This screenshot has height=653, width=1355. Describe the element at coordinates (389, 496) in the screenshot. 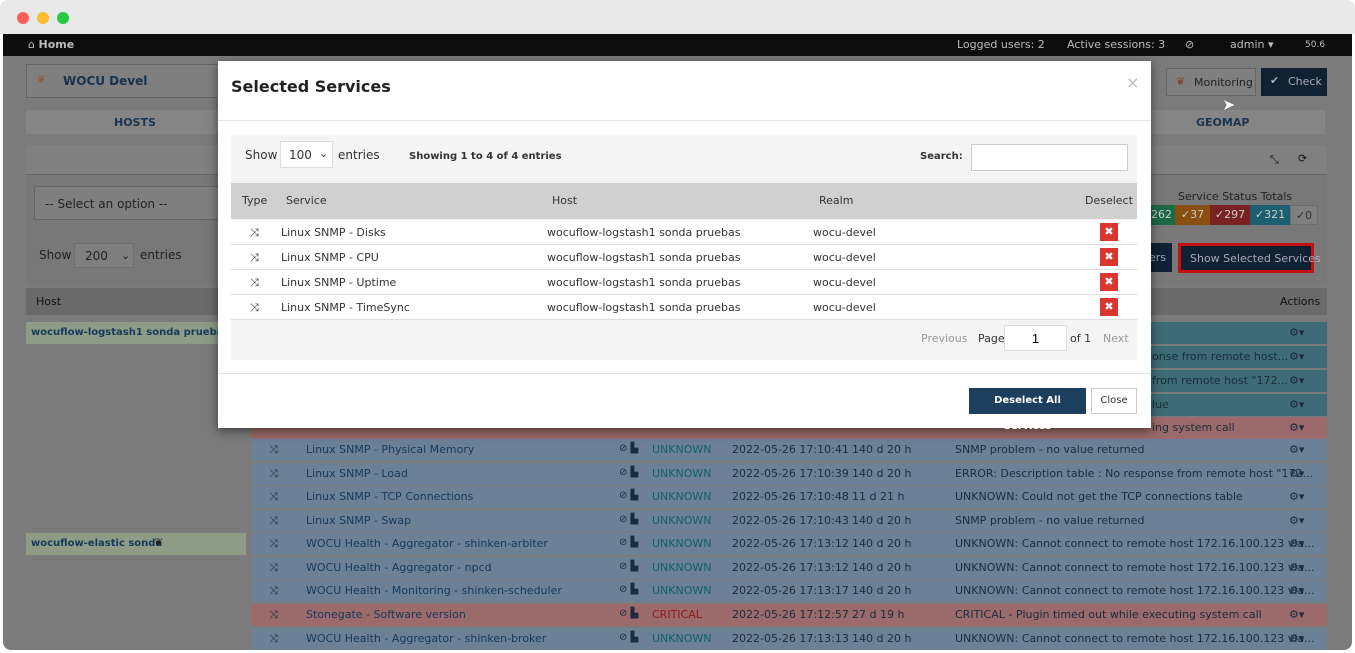

I see `service-link: Linux SNMP - TCP Connections` at that location.